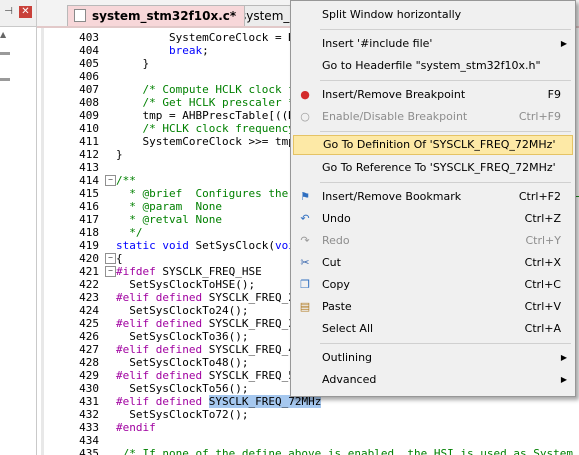 This screenshot has width=579, height=455. I want to click on menu-item-label: Outlining, so click(347, 357).